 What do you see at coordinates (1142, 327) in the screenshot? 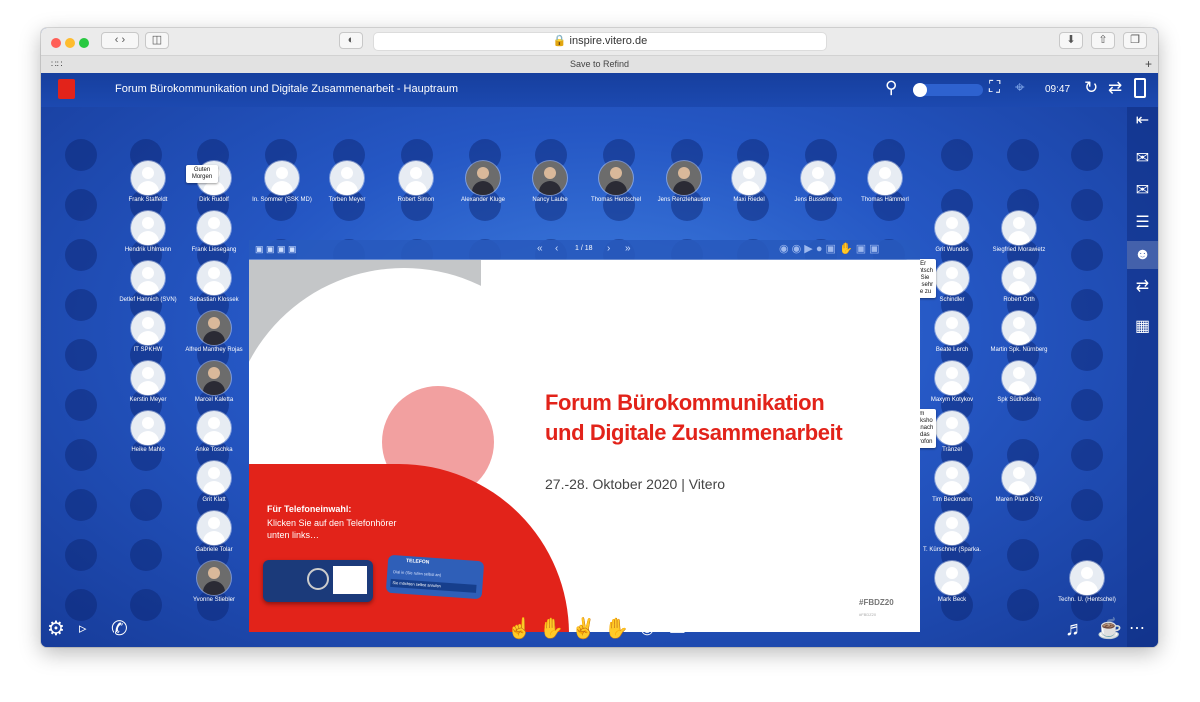
I see `room-layout-icon: ▦` at bounding box center [1142, 327].